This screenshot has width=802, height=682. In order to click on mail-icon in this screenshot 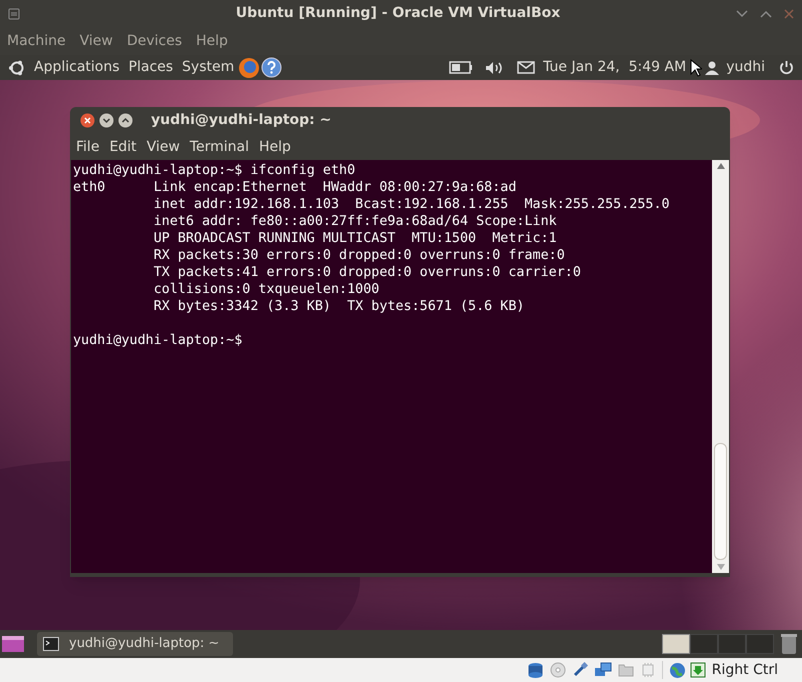, I will do `click(526, 67)`.